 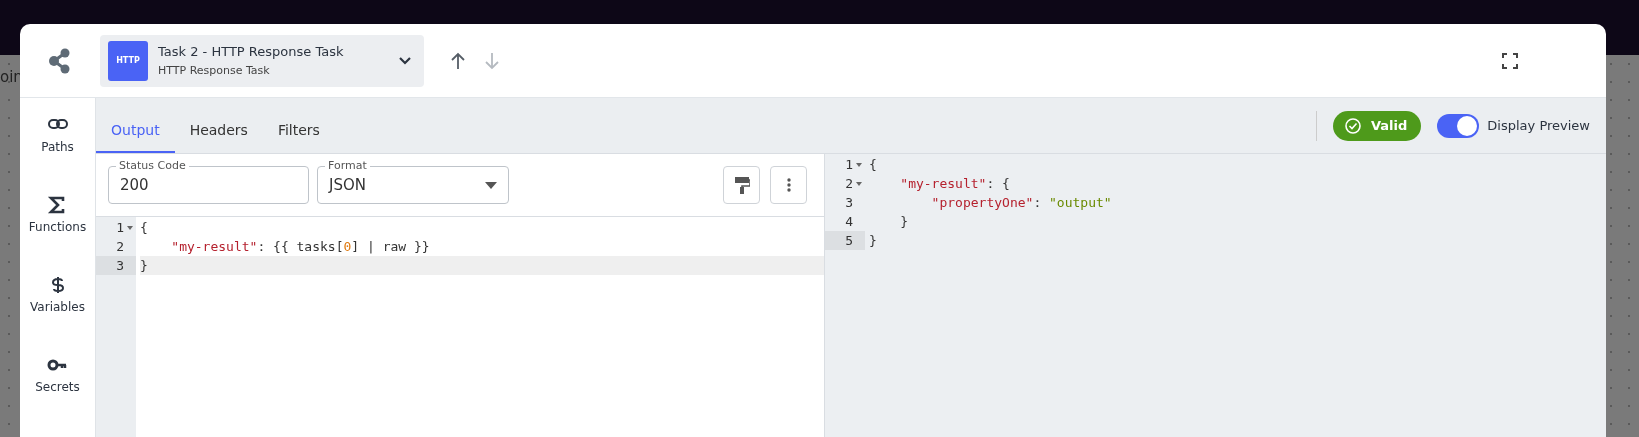 What do you see at coordinates (128, 60) in the screenshot?
I see `http-badge: HTTP` at bounding box center [128, 60].